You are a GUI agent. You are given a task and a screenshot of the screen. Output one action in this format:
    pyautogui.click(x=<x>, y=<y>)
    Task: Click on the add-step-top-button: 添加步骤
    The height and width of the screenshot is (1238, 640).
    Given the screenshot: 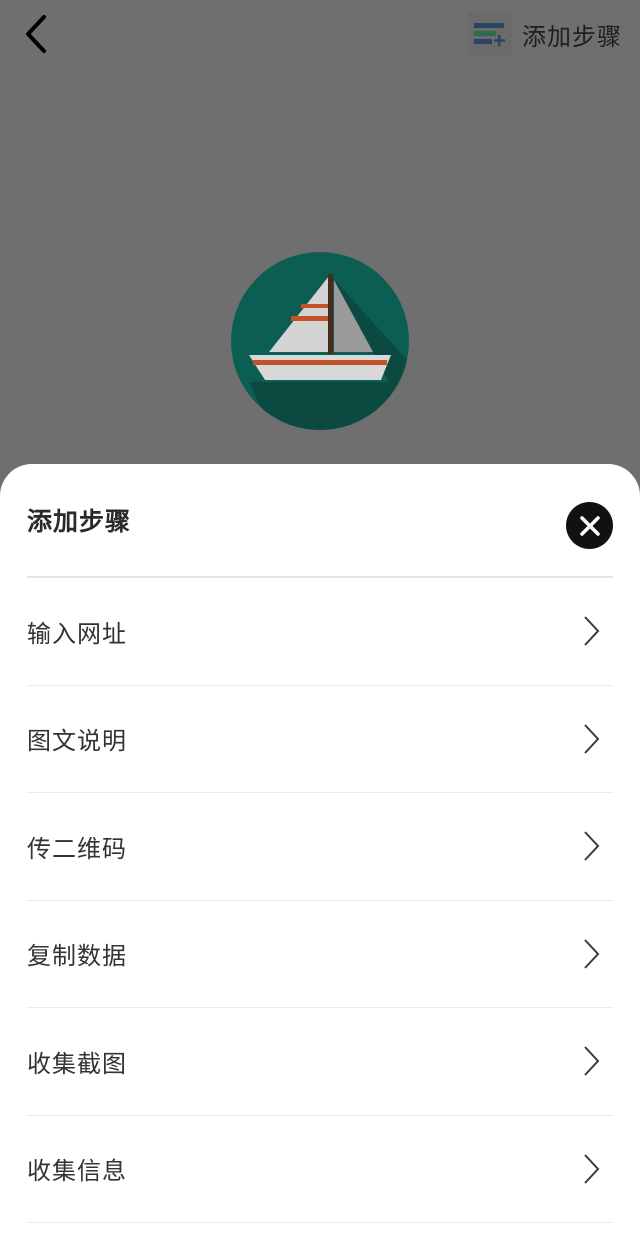 What is the action you would take?
    pyautogui.click(x=545, y=34)
    